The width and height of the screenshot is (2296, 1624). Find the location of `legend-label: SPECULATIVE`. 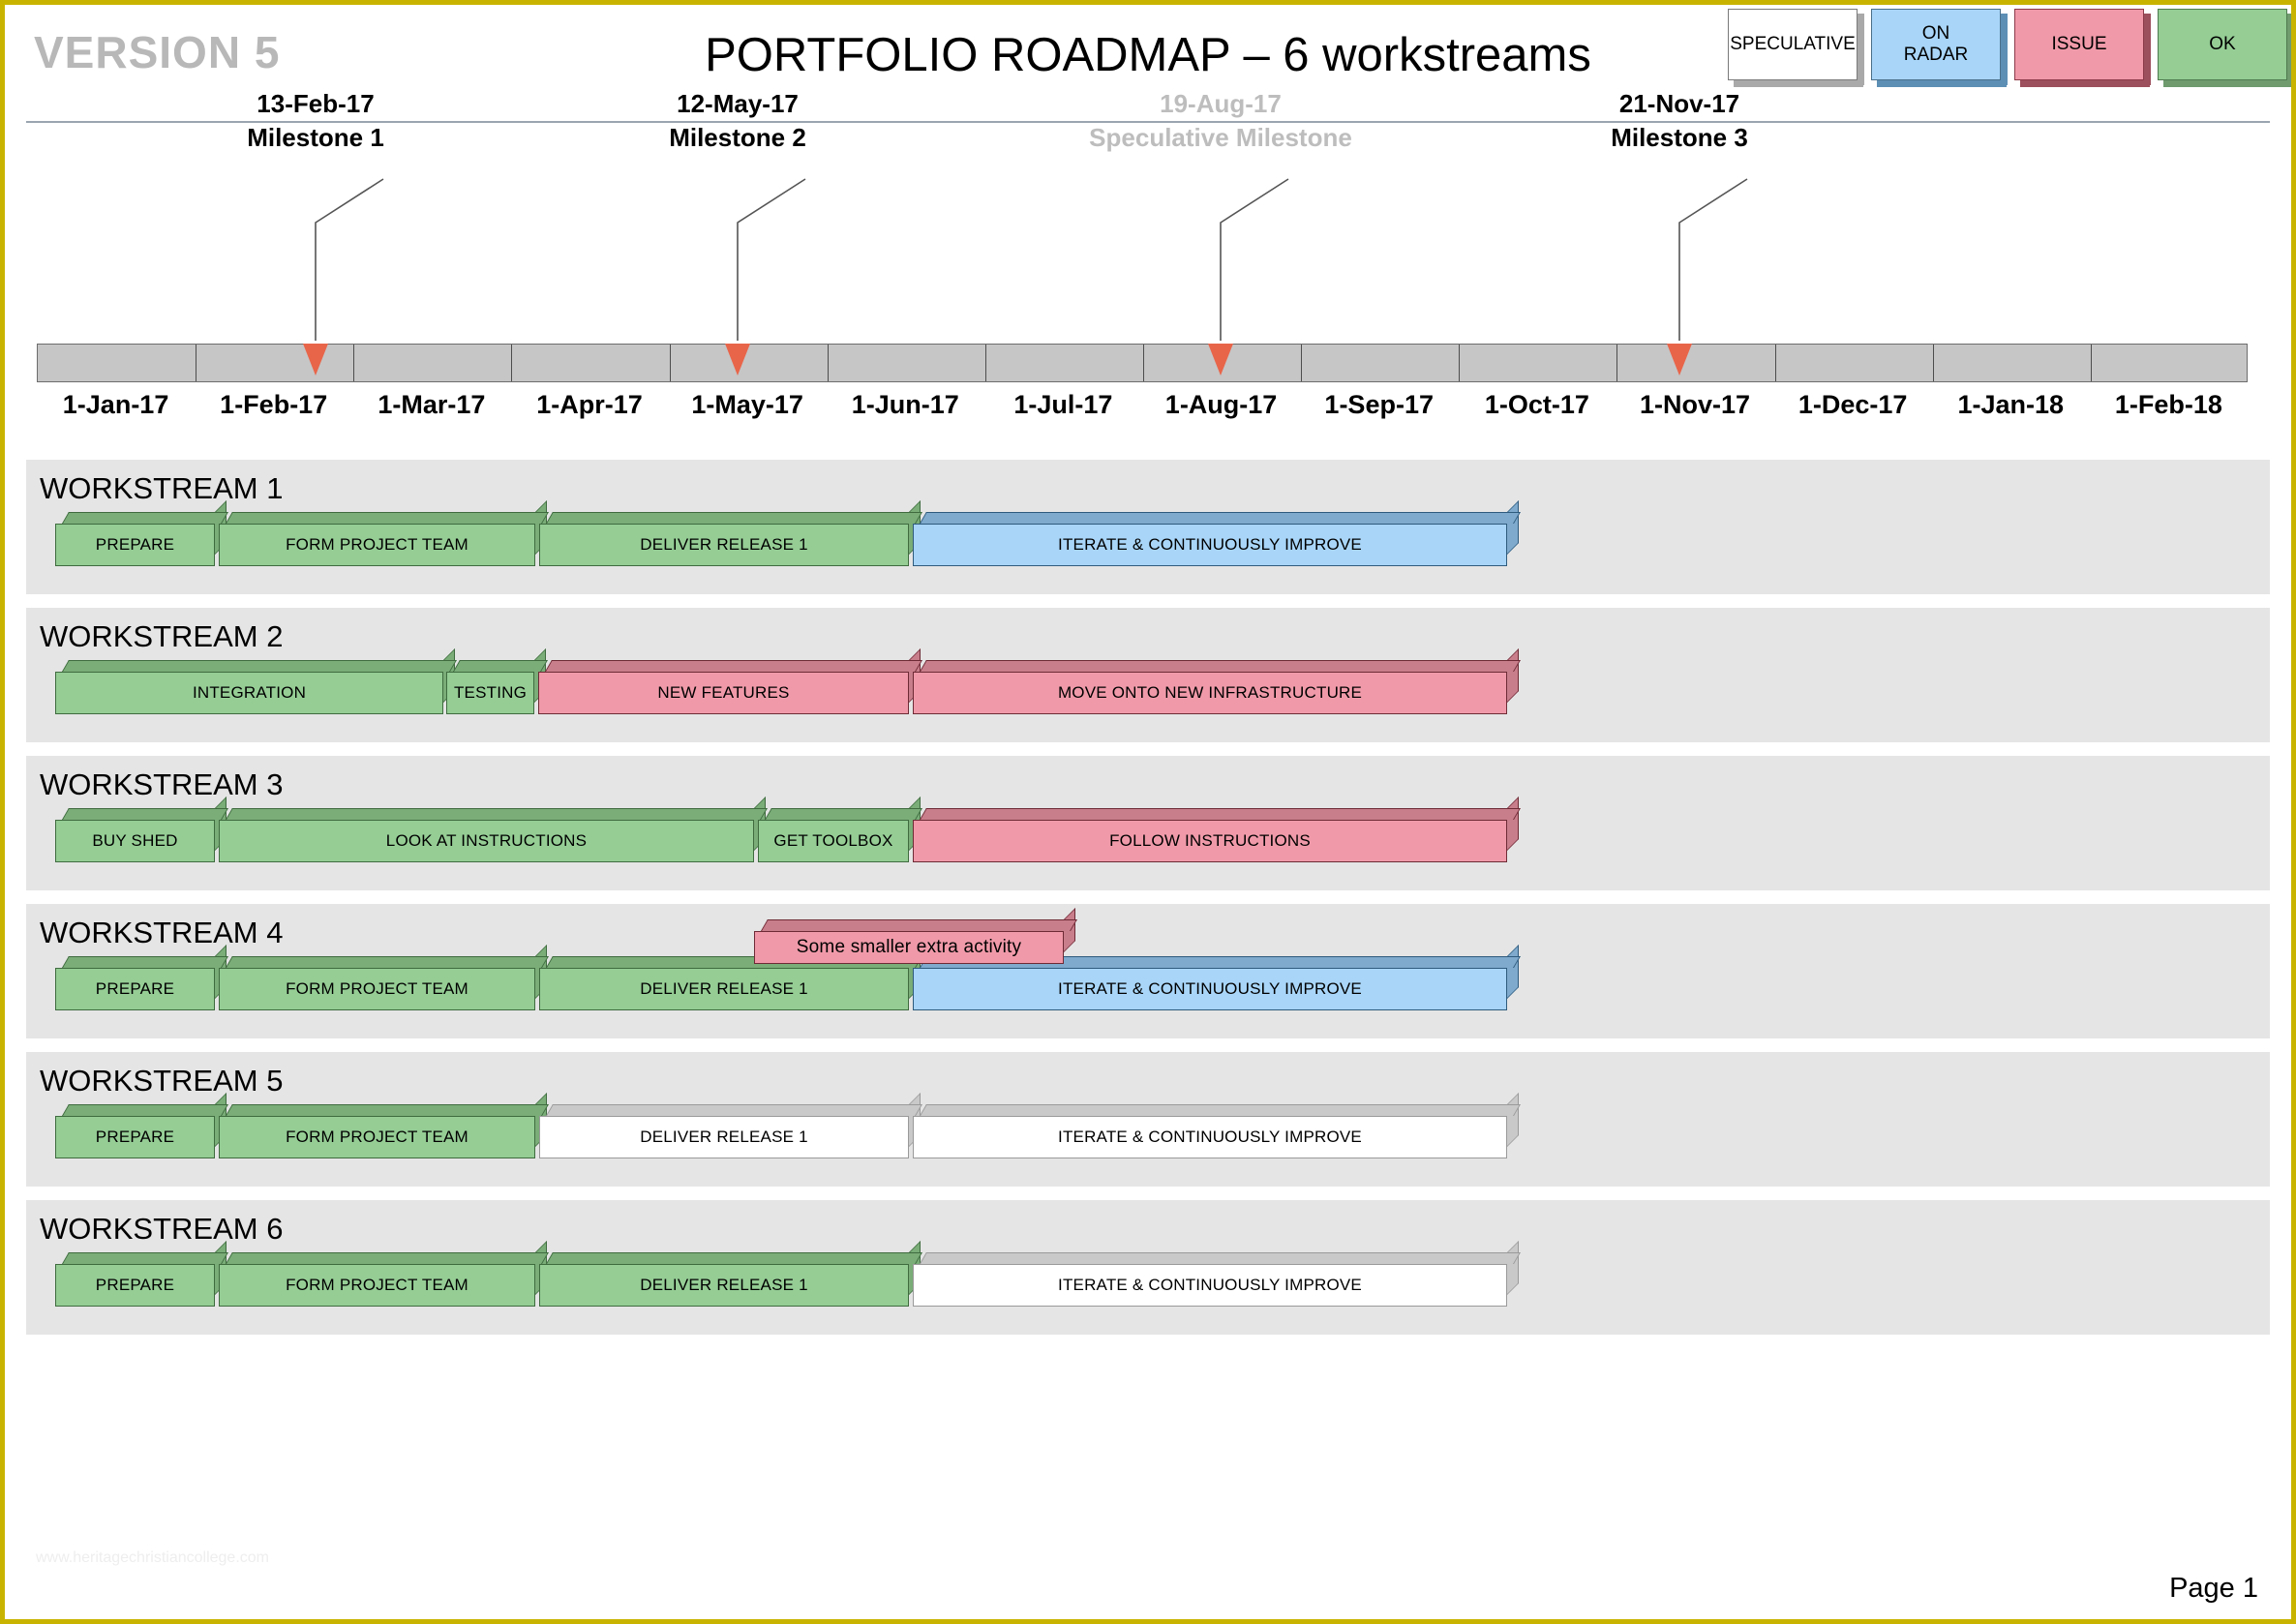

legend-label: SPECULATIVE is located at coordinates (1793, 44).